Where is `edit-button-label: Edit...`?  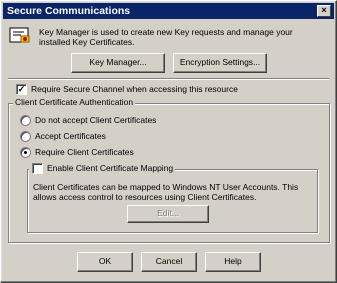
edit-button-label: Edit... is located at coordinates (168, 213).